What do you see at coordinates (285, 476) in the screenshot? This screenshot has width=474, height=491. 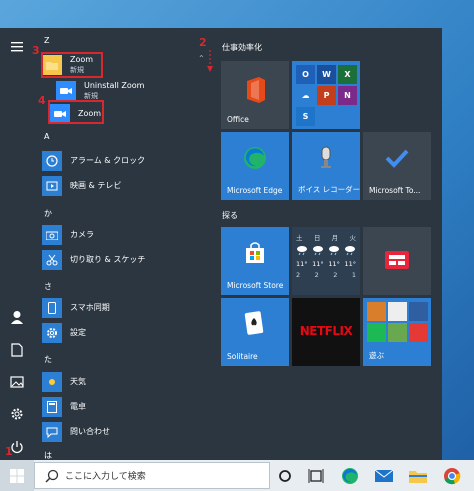 I see `cortana-icon` at bounding box center [285, 476].